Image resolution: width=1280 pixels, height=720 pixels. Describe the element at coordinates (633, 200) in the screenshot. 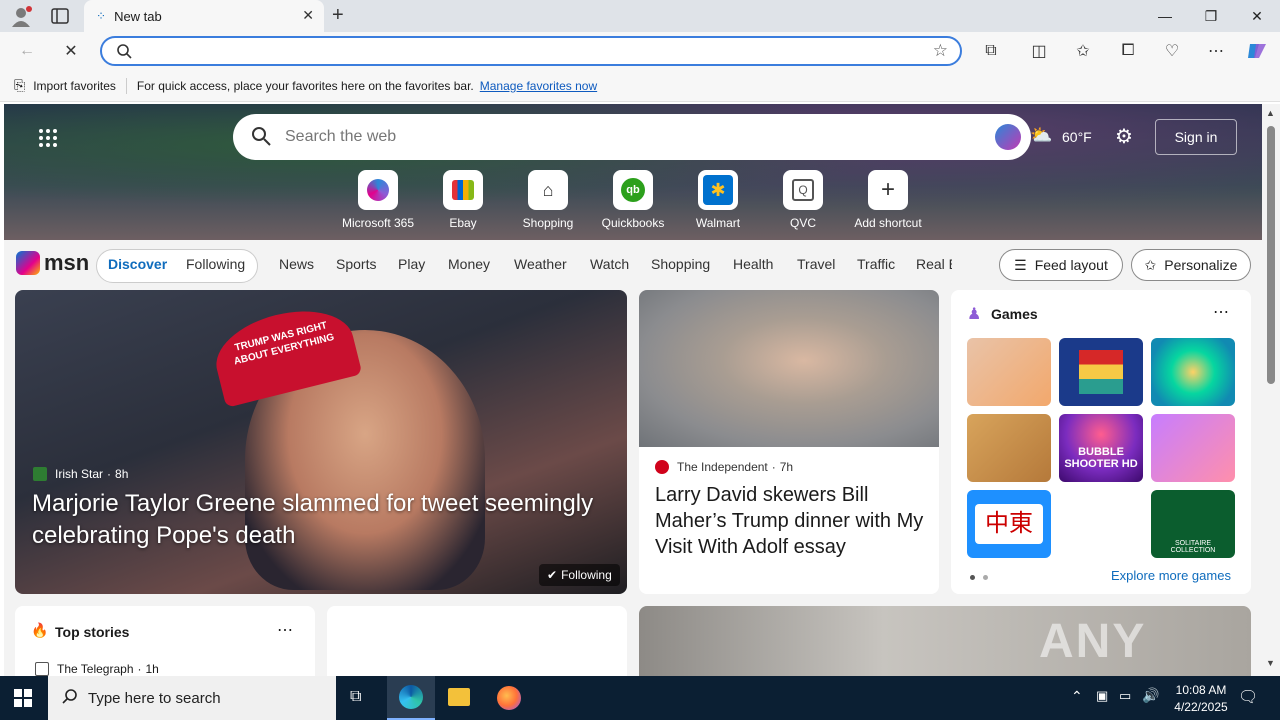

I see `shortcut-quickbooks: qb Quickbooks` at that location.